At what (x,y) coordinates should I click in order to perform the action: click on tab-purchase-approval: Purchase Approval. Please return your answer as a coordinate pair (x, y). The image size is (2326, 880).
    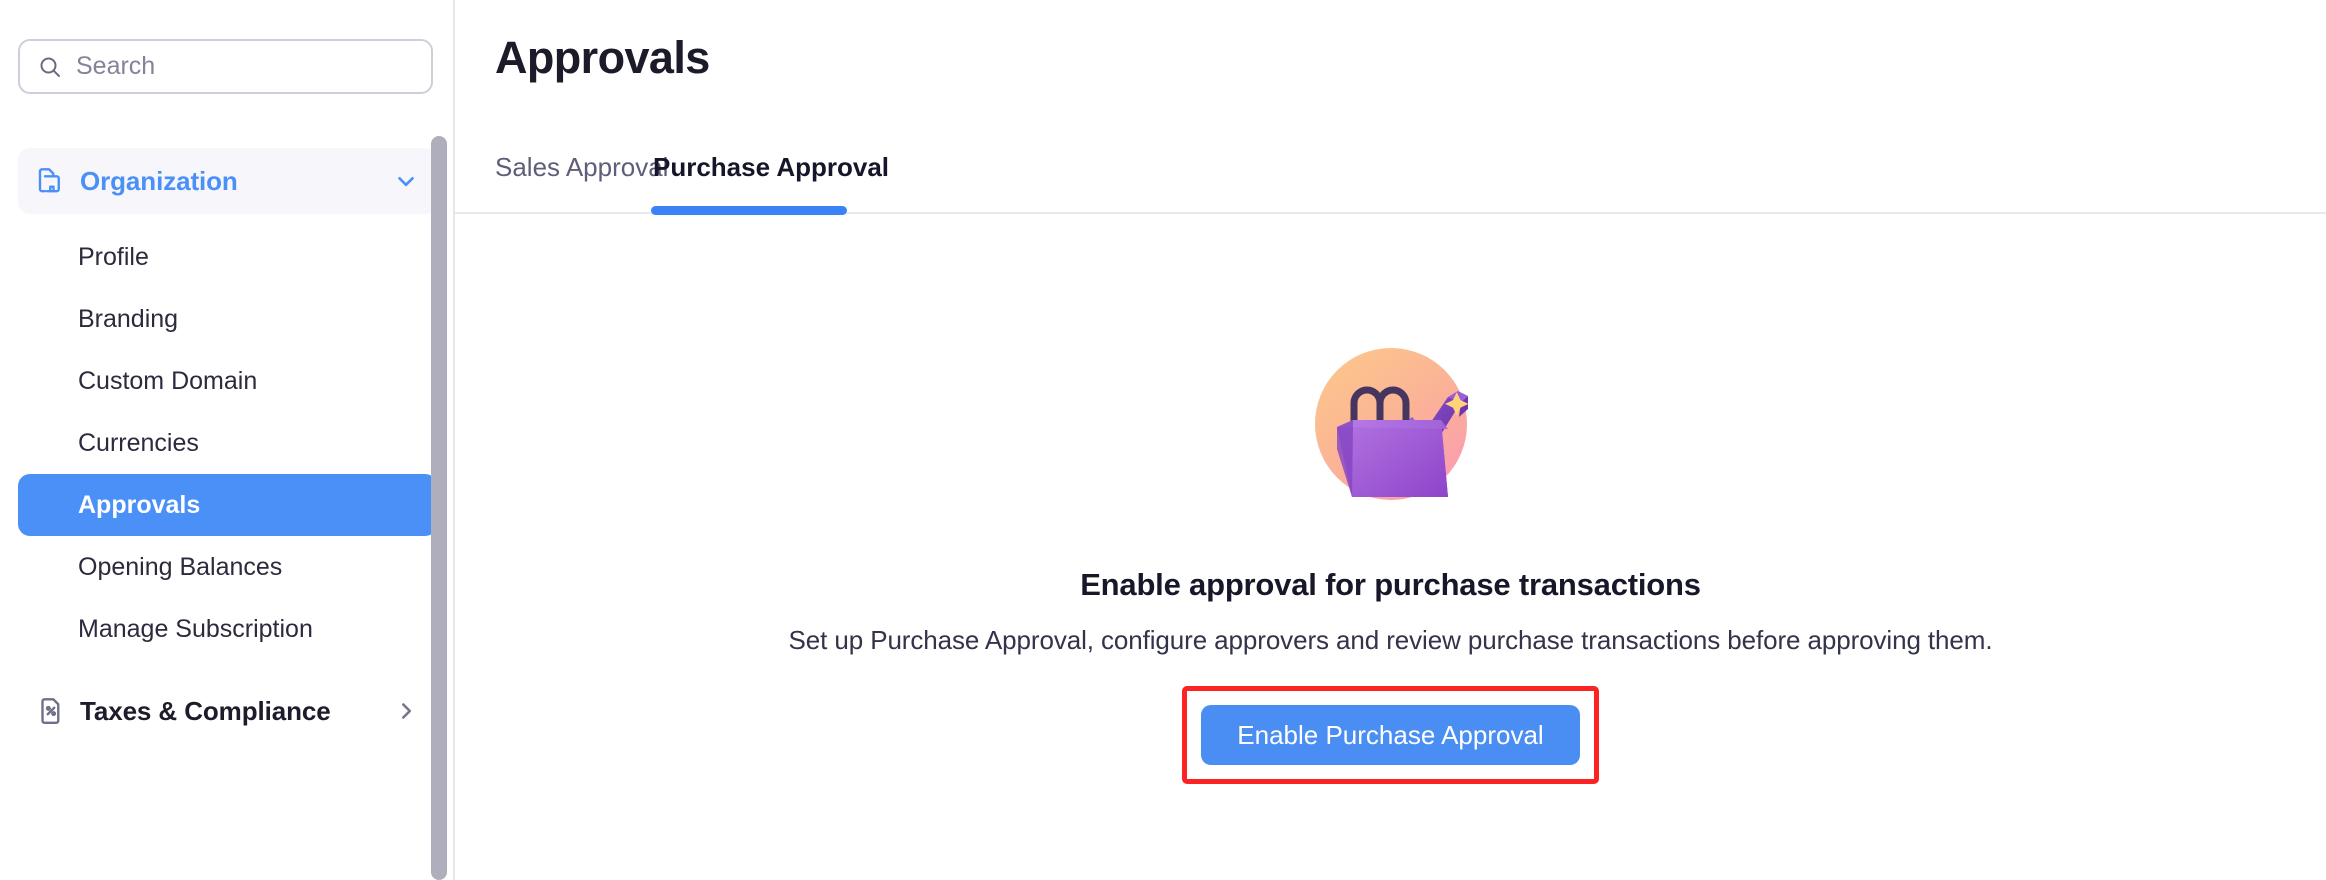
    Looking at the image, I should click on (771, 182).